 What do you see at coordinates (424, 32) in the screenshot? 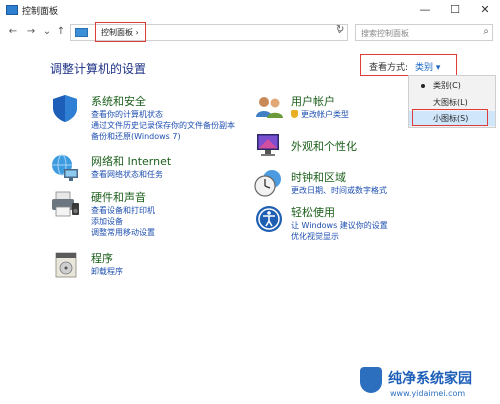
I see `search-box: 搜索控制面板 ⌕` at bounding box center [424, 32].